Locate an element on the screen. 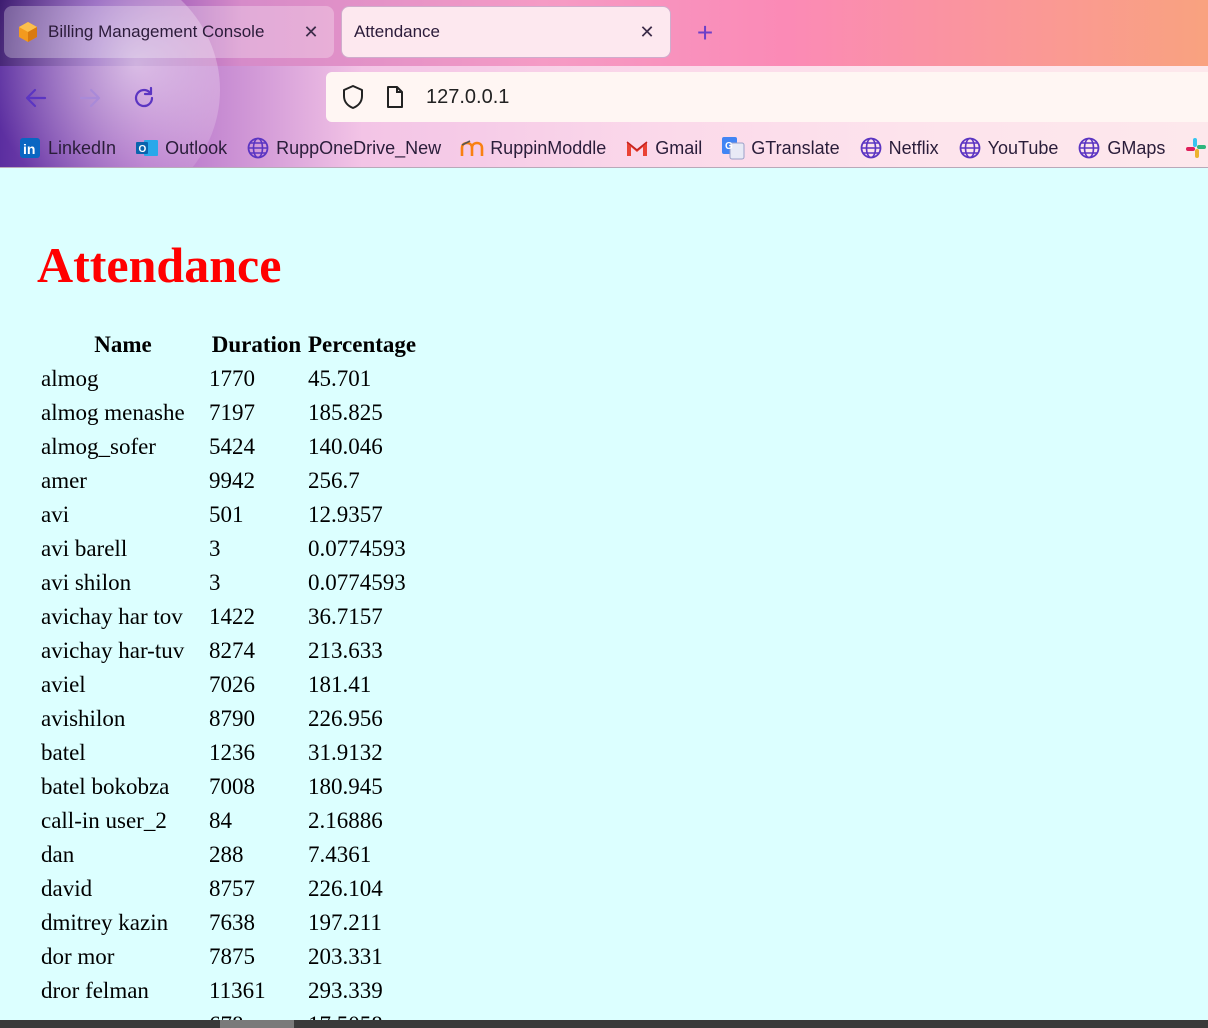  cell-percentage: 185.825 is located at coordinates (345, 412).